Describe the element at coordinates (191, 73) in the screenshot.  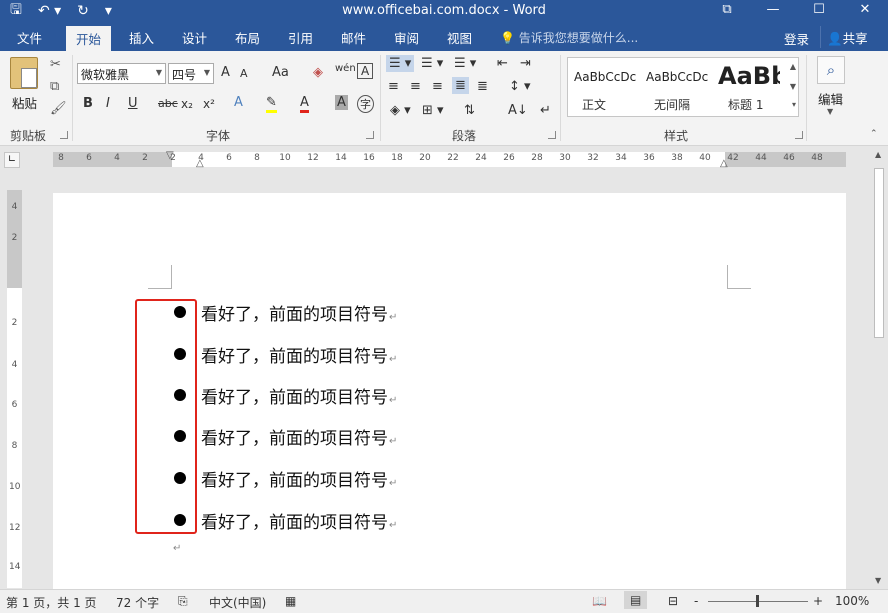
I see `font-size-select: 四号 ▼` at that location.